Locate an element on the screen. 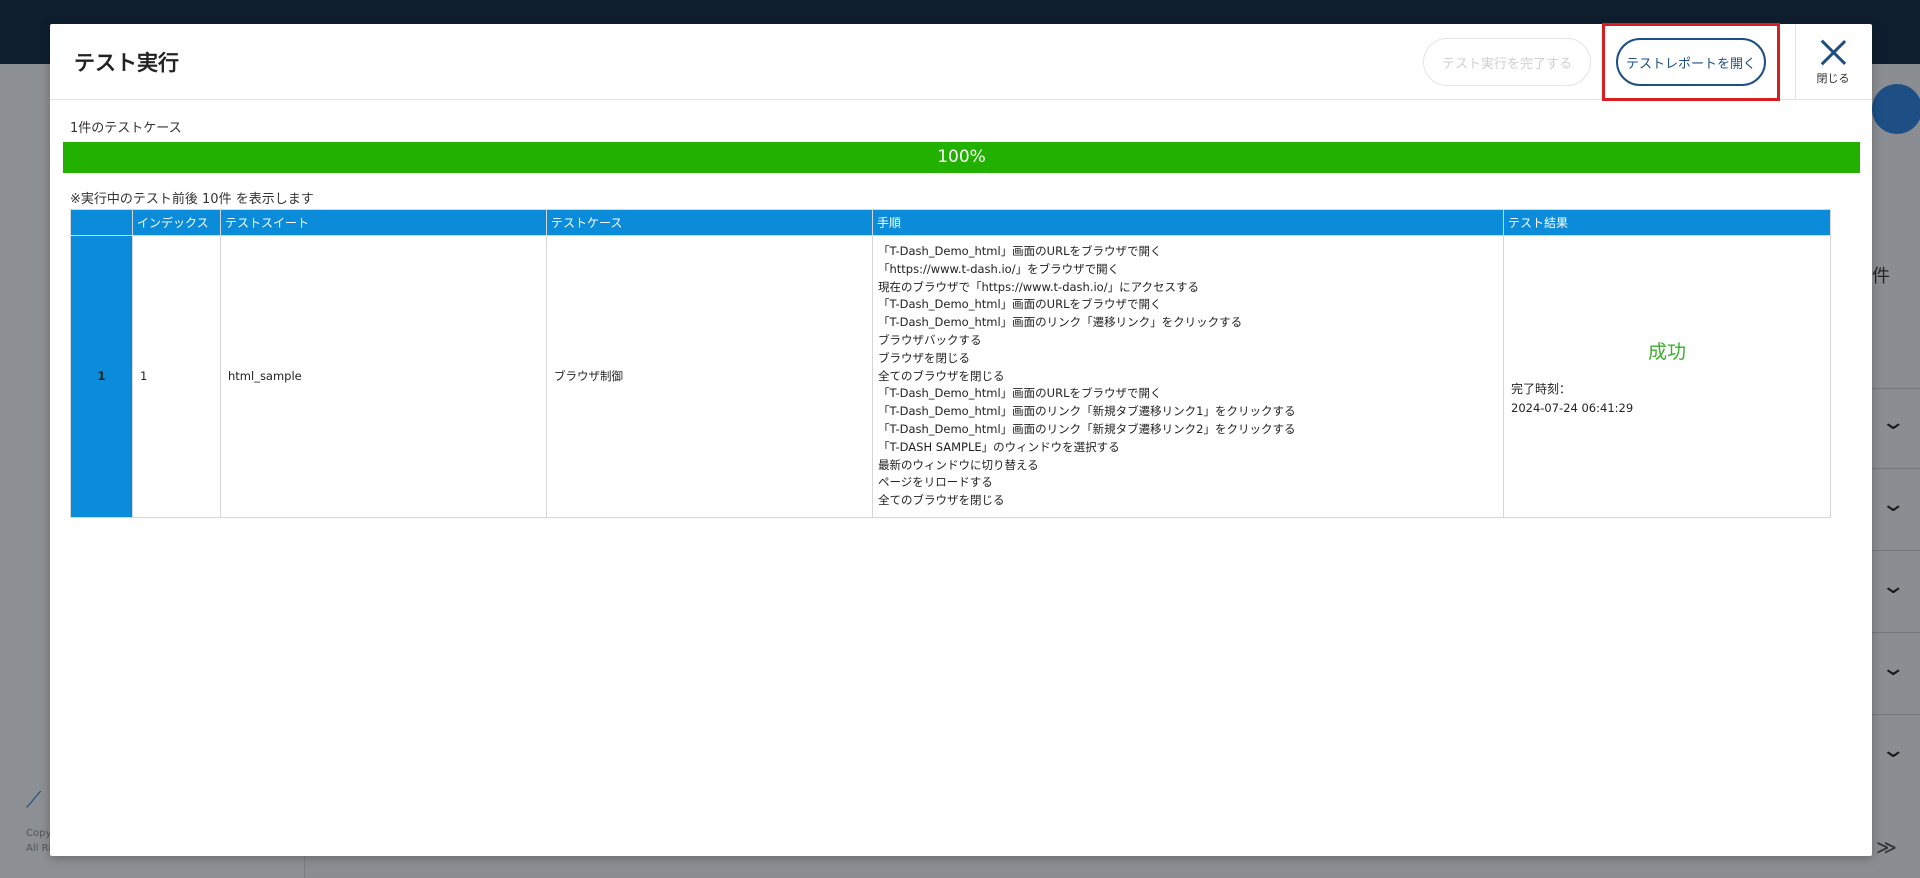  background-action-button is located at coordinates (1896, 109).